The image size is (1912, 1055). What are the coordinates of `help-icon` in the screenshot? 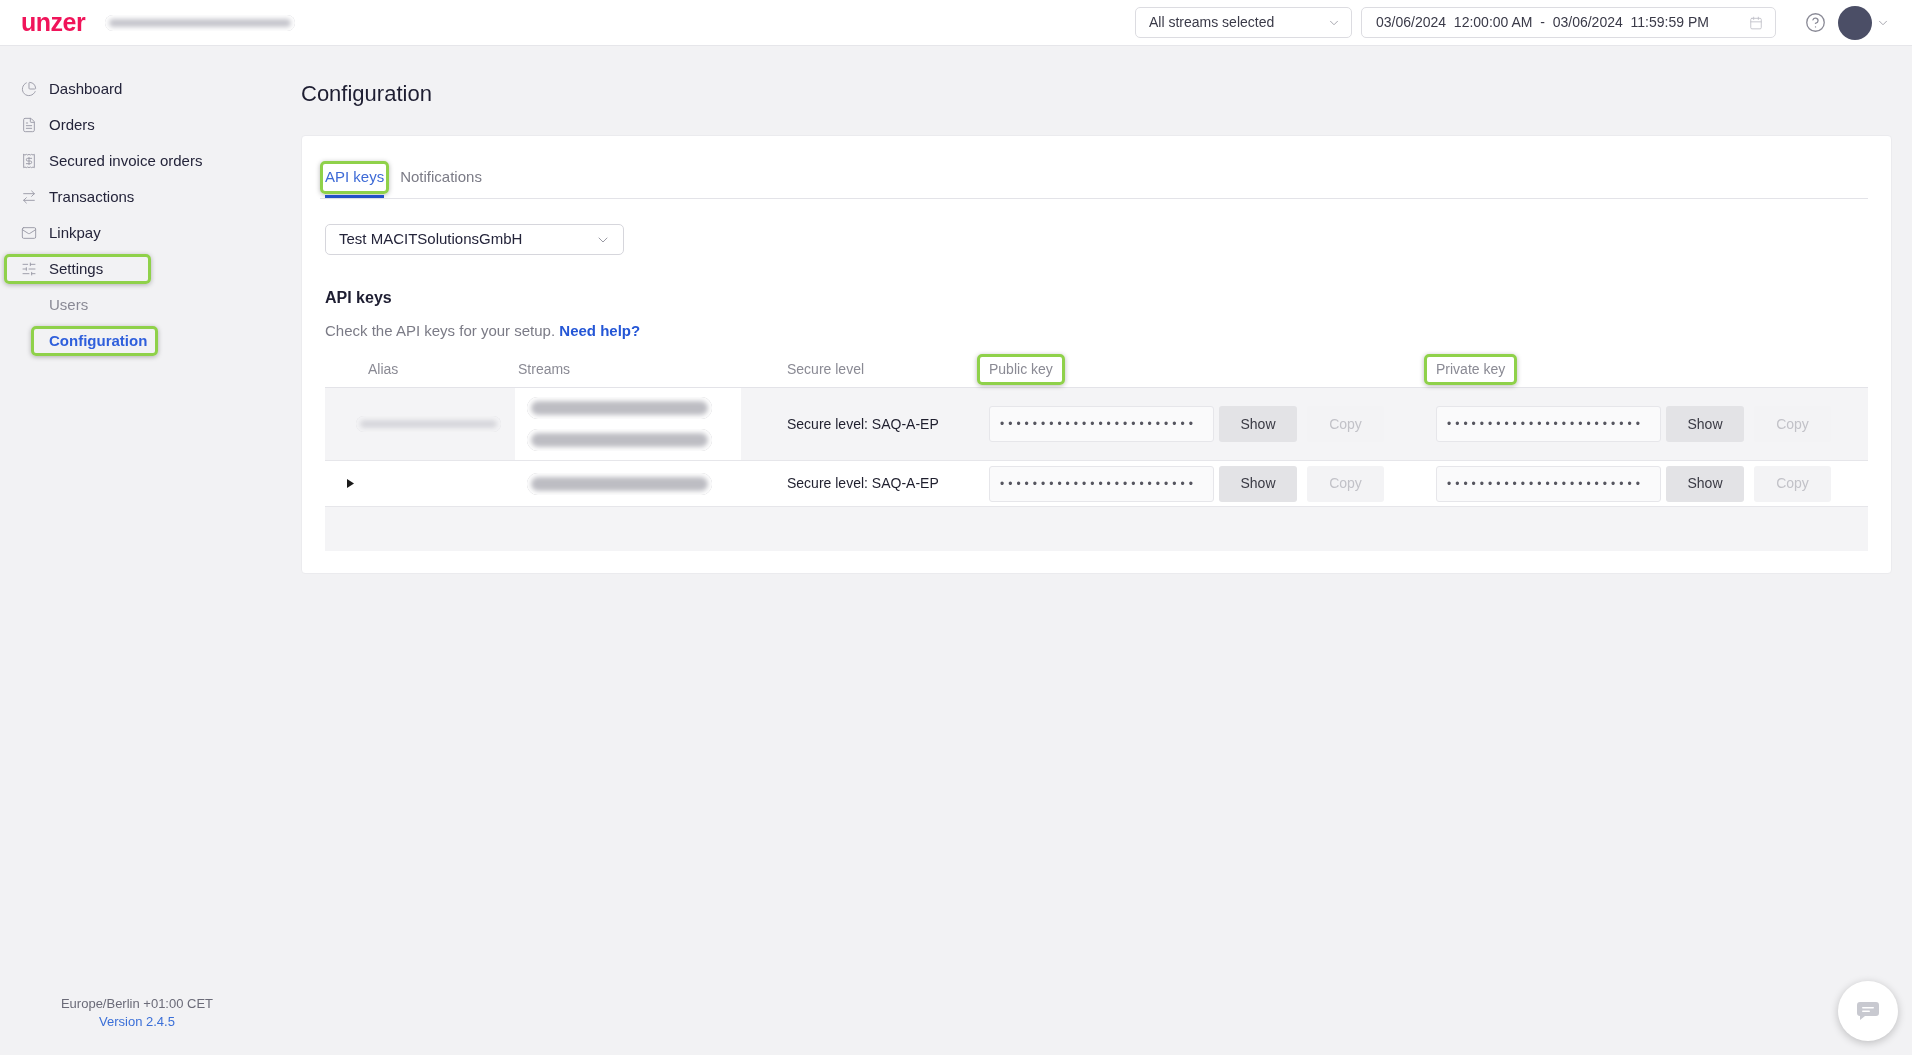 It's located at (1815, 22).